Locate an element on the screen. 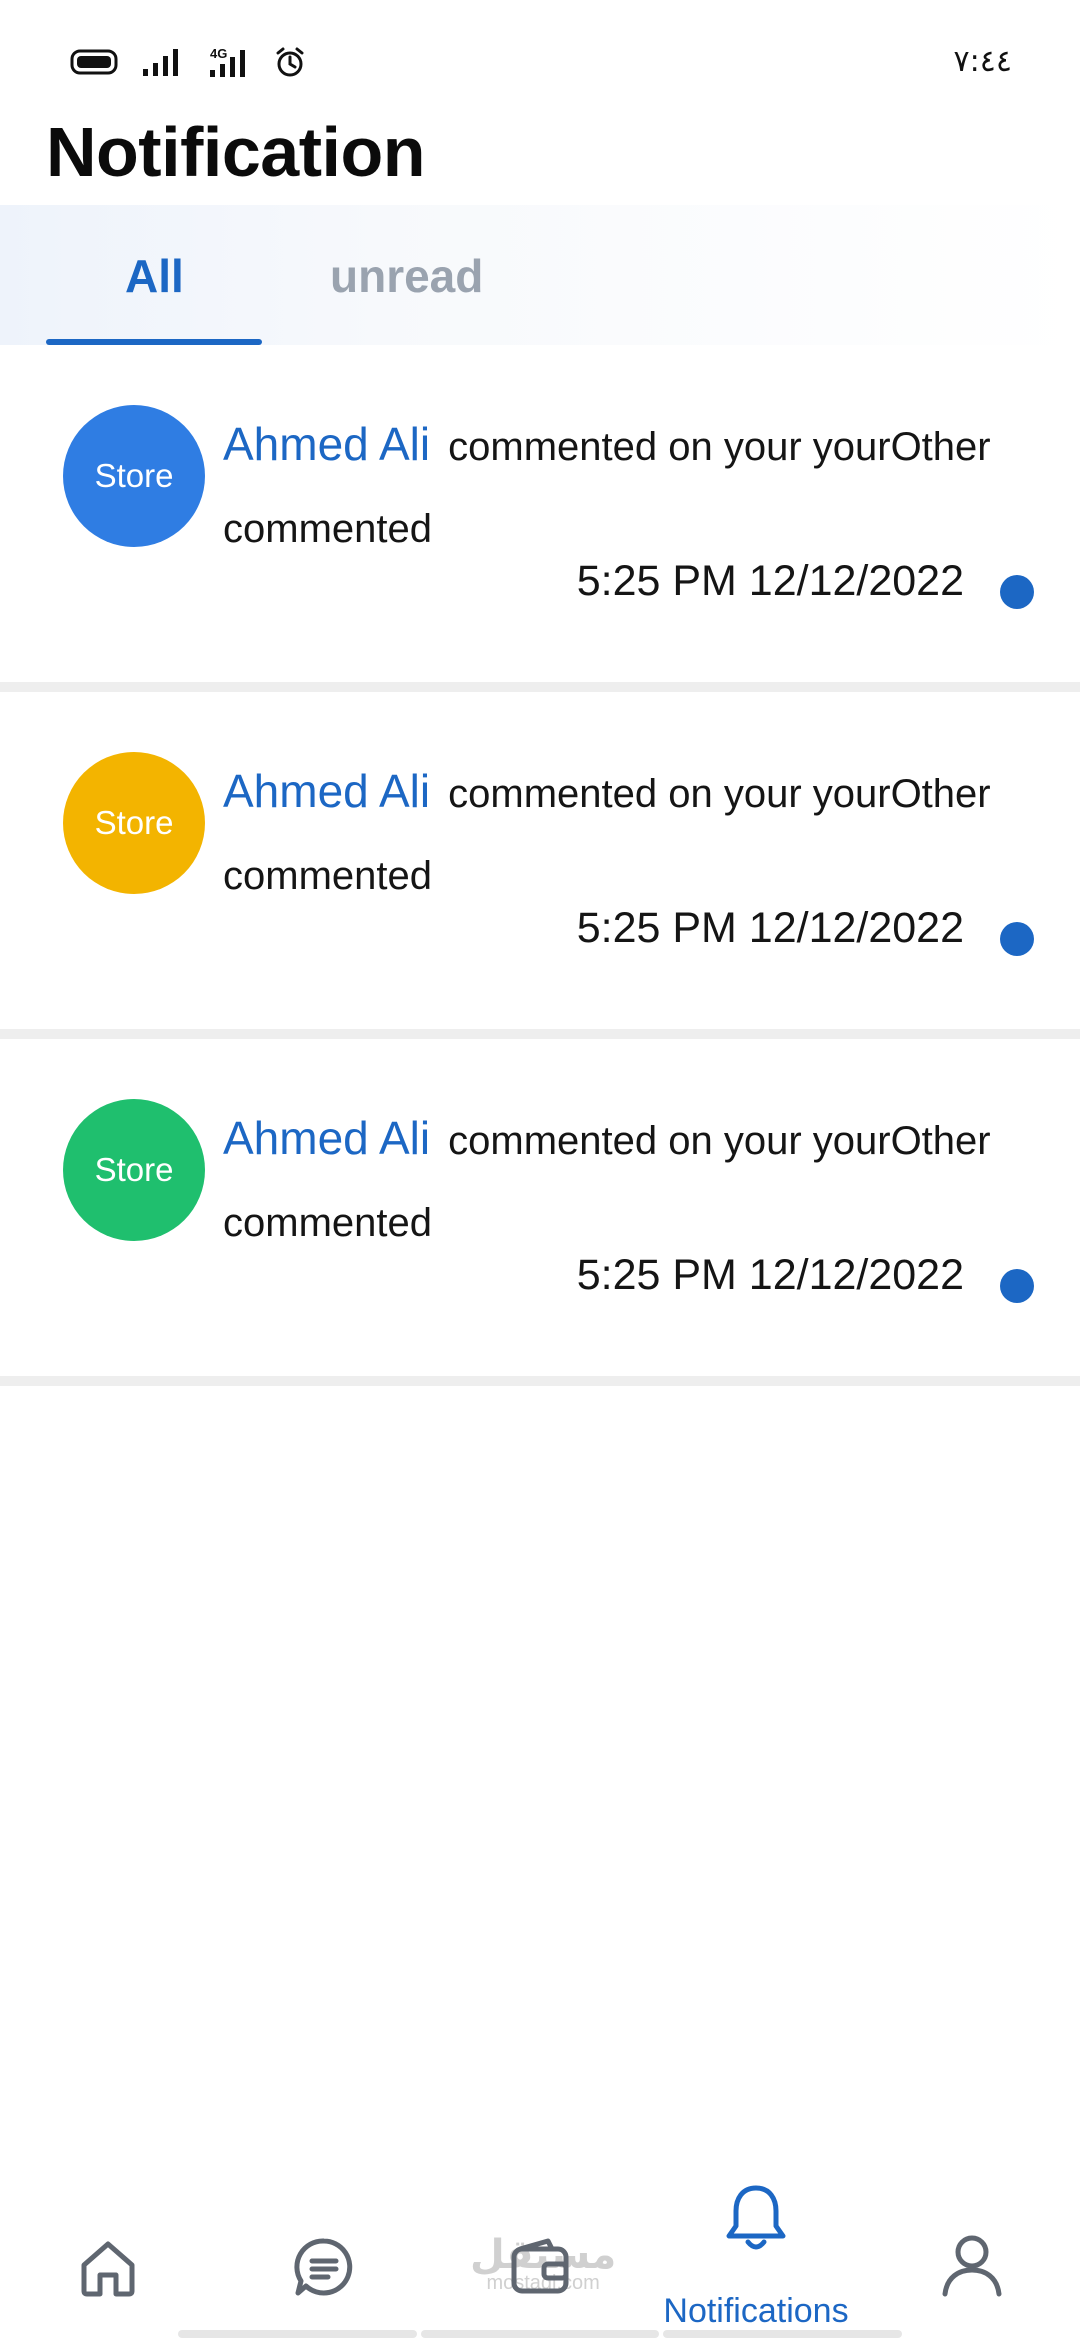  battery-icon is located at coordinates (94, 62).